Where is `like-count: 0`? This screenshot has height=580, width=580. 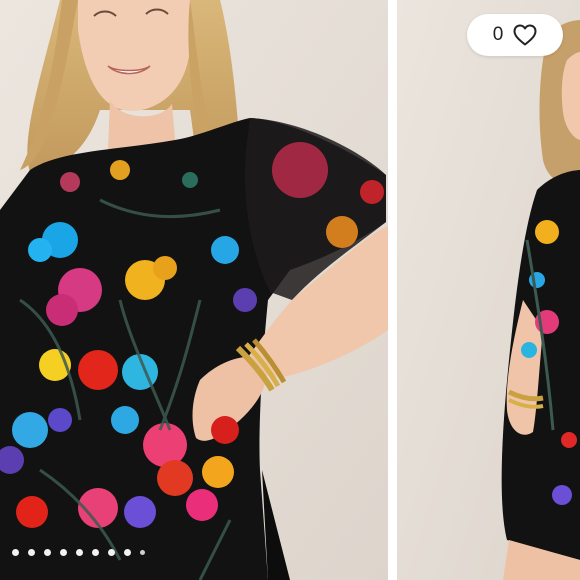
like-count: 0 is located at coordinates (498, 34).